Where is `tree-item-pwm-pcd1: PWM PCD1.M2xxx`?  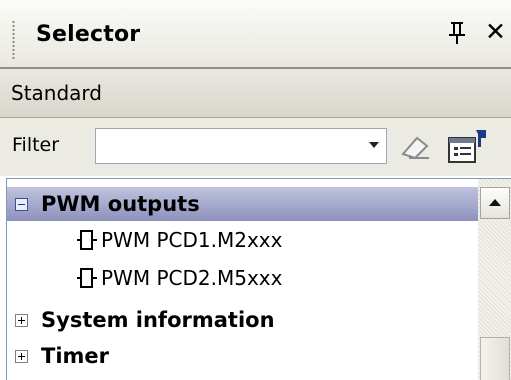 tree-item-pwm-pcd1: PWM PCD1.M2xxx is located at coordinates (177, 240).